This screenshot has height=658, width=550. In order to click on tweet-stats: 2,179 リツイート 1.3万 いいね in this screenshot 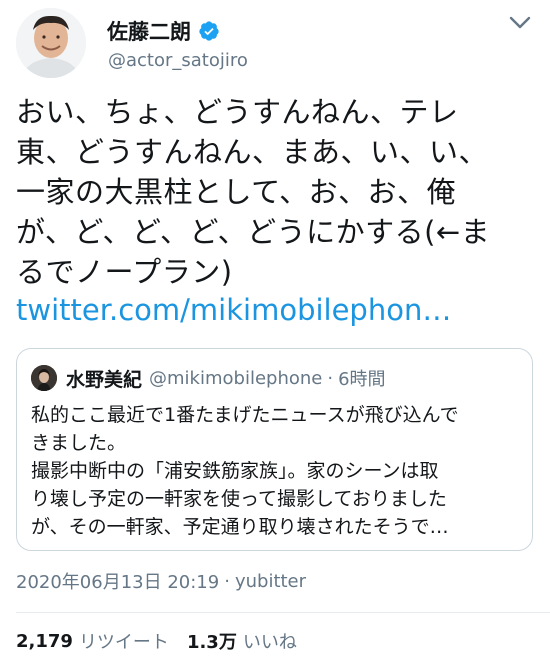, I will do `click(165, 641)`.